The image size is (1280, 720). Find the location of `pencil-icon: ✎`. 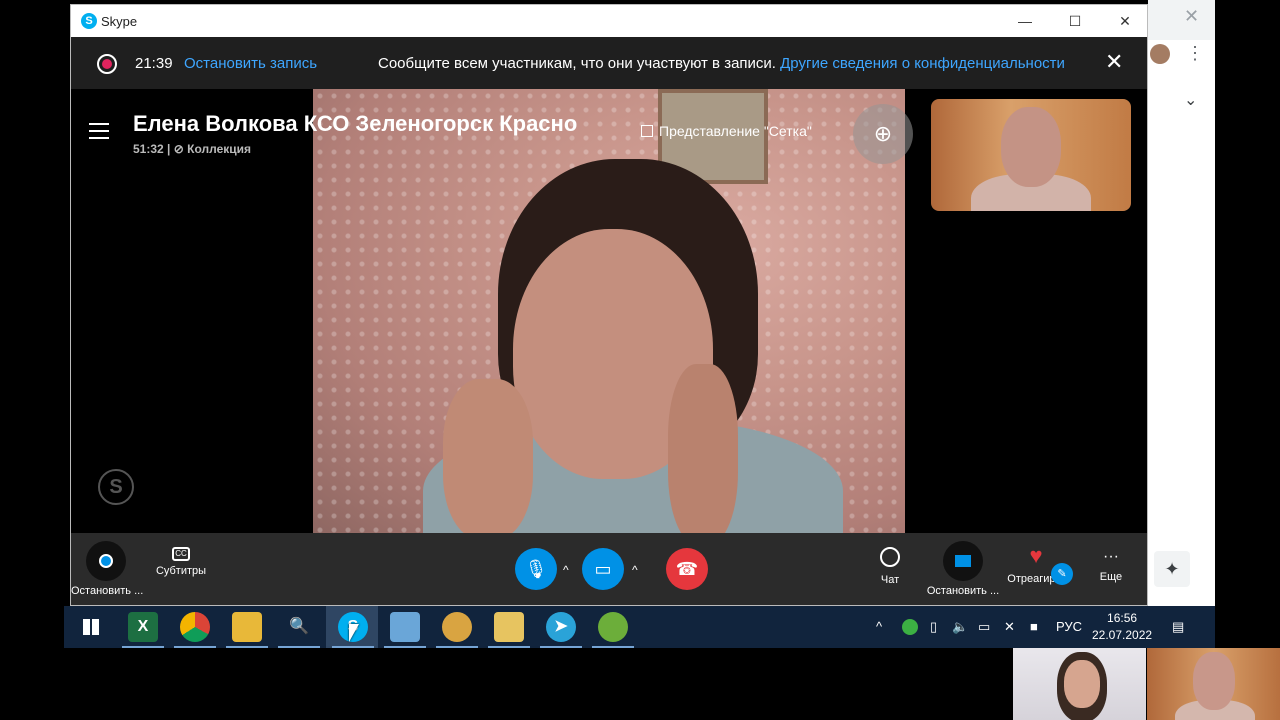

pencil-icon: ✎ is located at coordinates (1062, 574).